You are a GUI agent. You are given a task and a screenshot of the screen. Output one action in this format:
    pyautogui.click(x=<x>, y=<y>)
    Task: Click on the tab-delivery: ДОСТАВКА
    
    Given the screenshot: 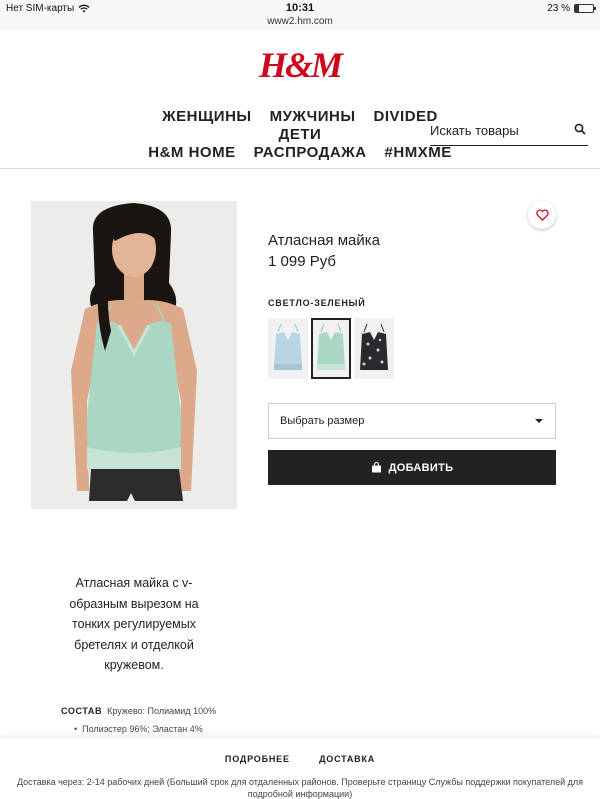 What is the action you would take?
    pyautogui.click(x=347, y=759)
    